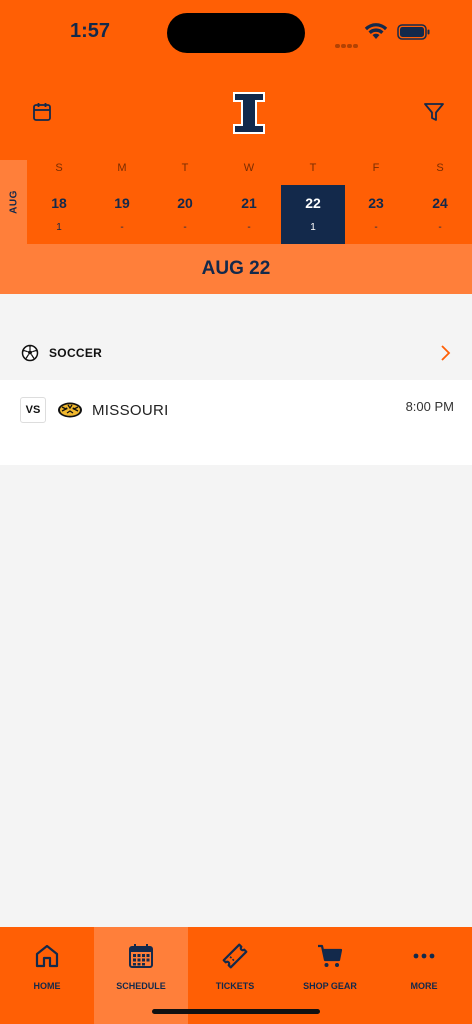 The height and width of the screenshot is (1024, 472). What do you see at coordinates (424, 975) in the screenshot?
I see `tab-more: MORE` at bounding box center [424, 975].